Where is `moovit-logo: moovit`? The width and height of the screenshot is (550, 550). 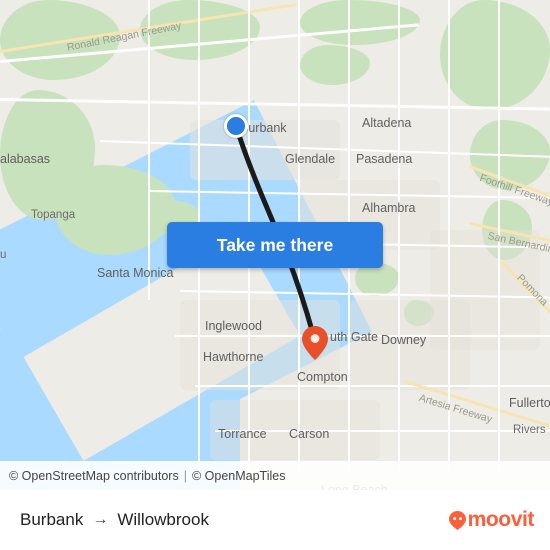 moovit-logo: moovit is located at coordinates (491, 520).